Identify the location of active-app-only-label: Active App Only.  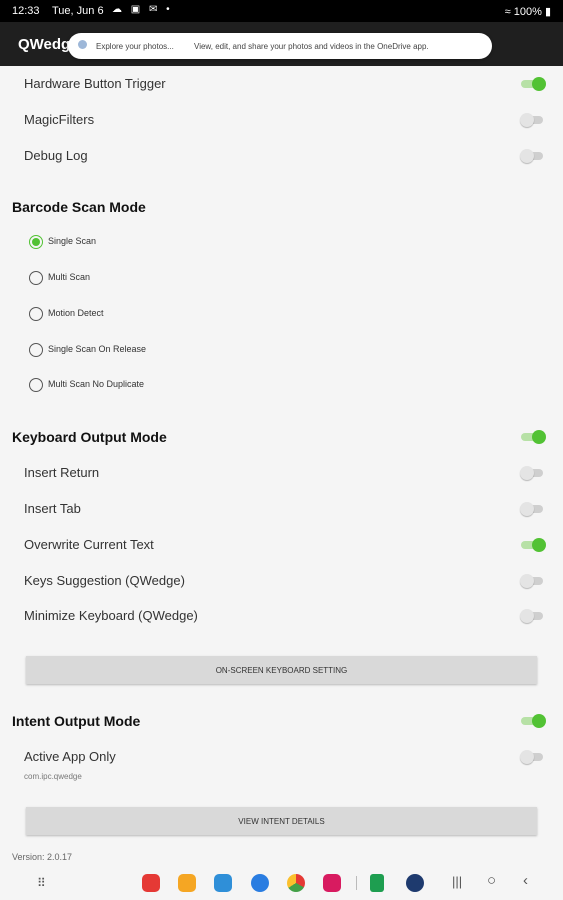
(70, 756).